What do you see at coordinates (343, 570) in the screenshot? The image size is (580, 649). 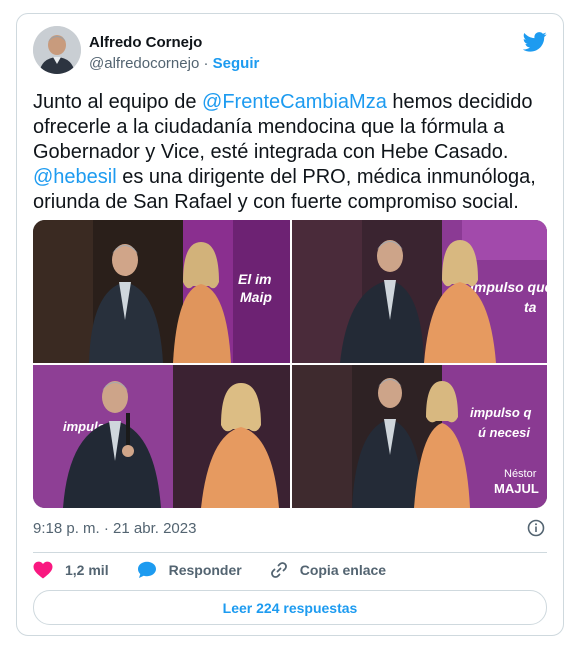 I see `copy-link-label: Copia enlace` at bounding box center [343, 570].